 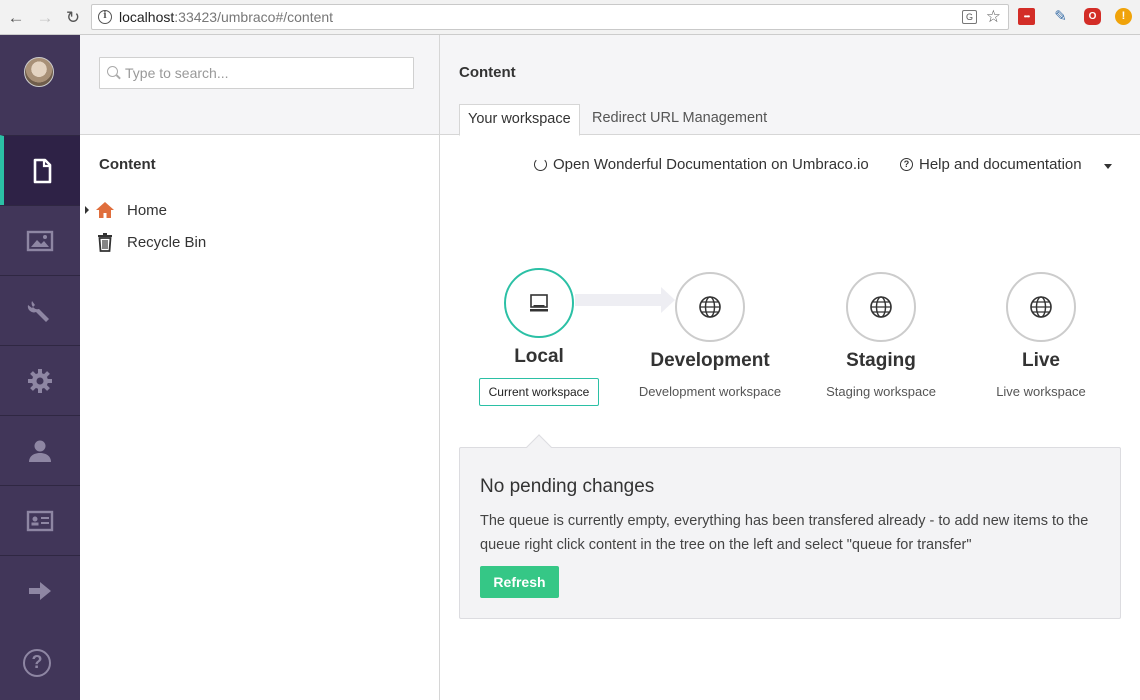 I want to click on section-rail: ?, so click(x=40, y=367).